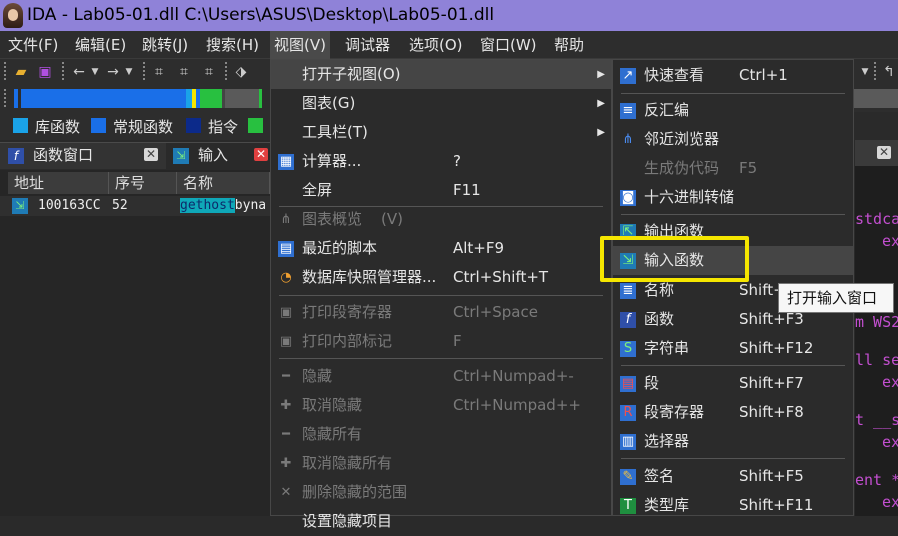  What do you see at coordinates (355, 492) in the screenshot?
I see `menu-item-label: 删除隐藏的范围` at bounding box center [355, 492].